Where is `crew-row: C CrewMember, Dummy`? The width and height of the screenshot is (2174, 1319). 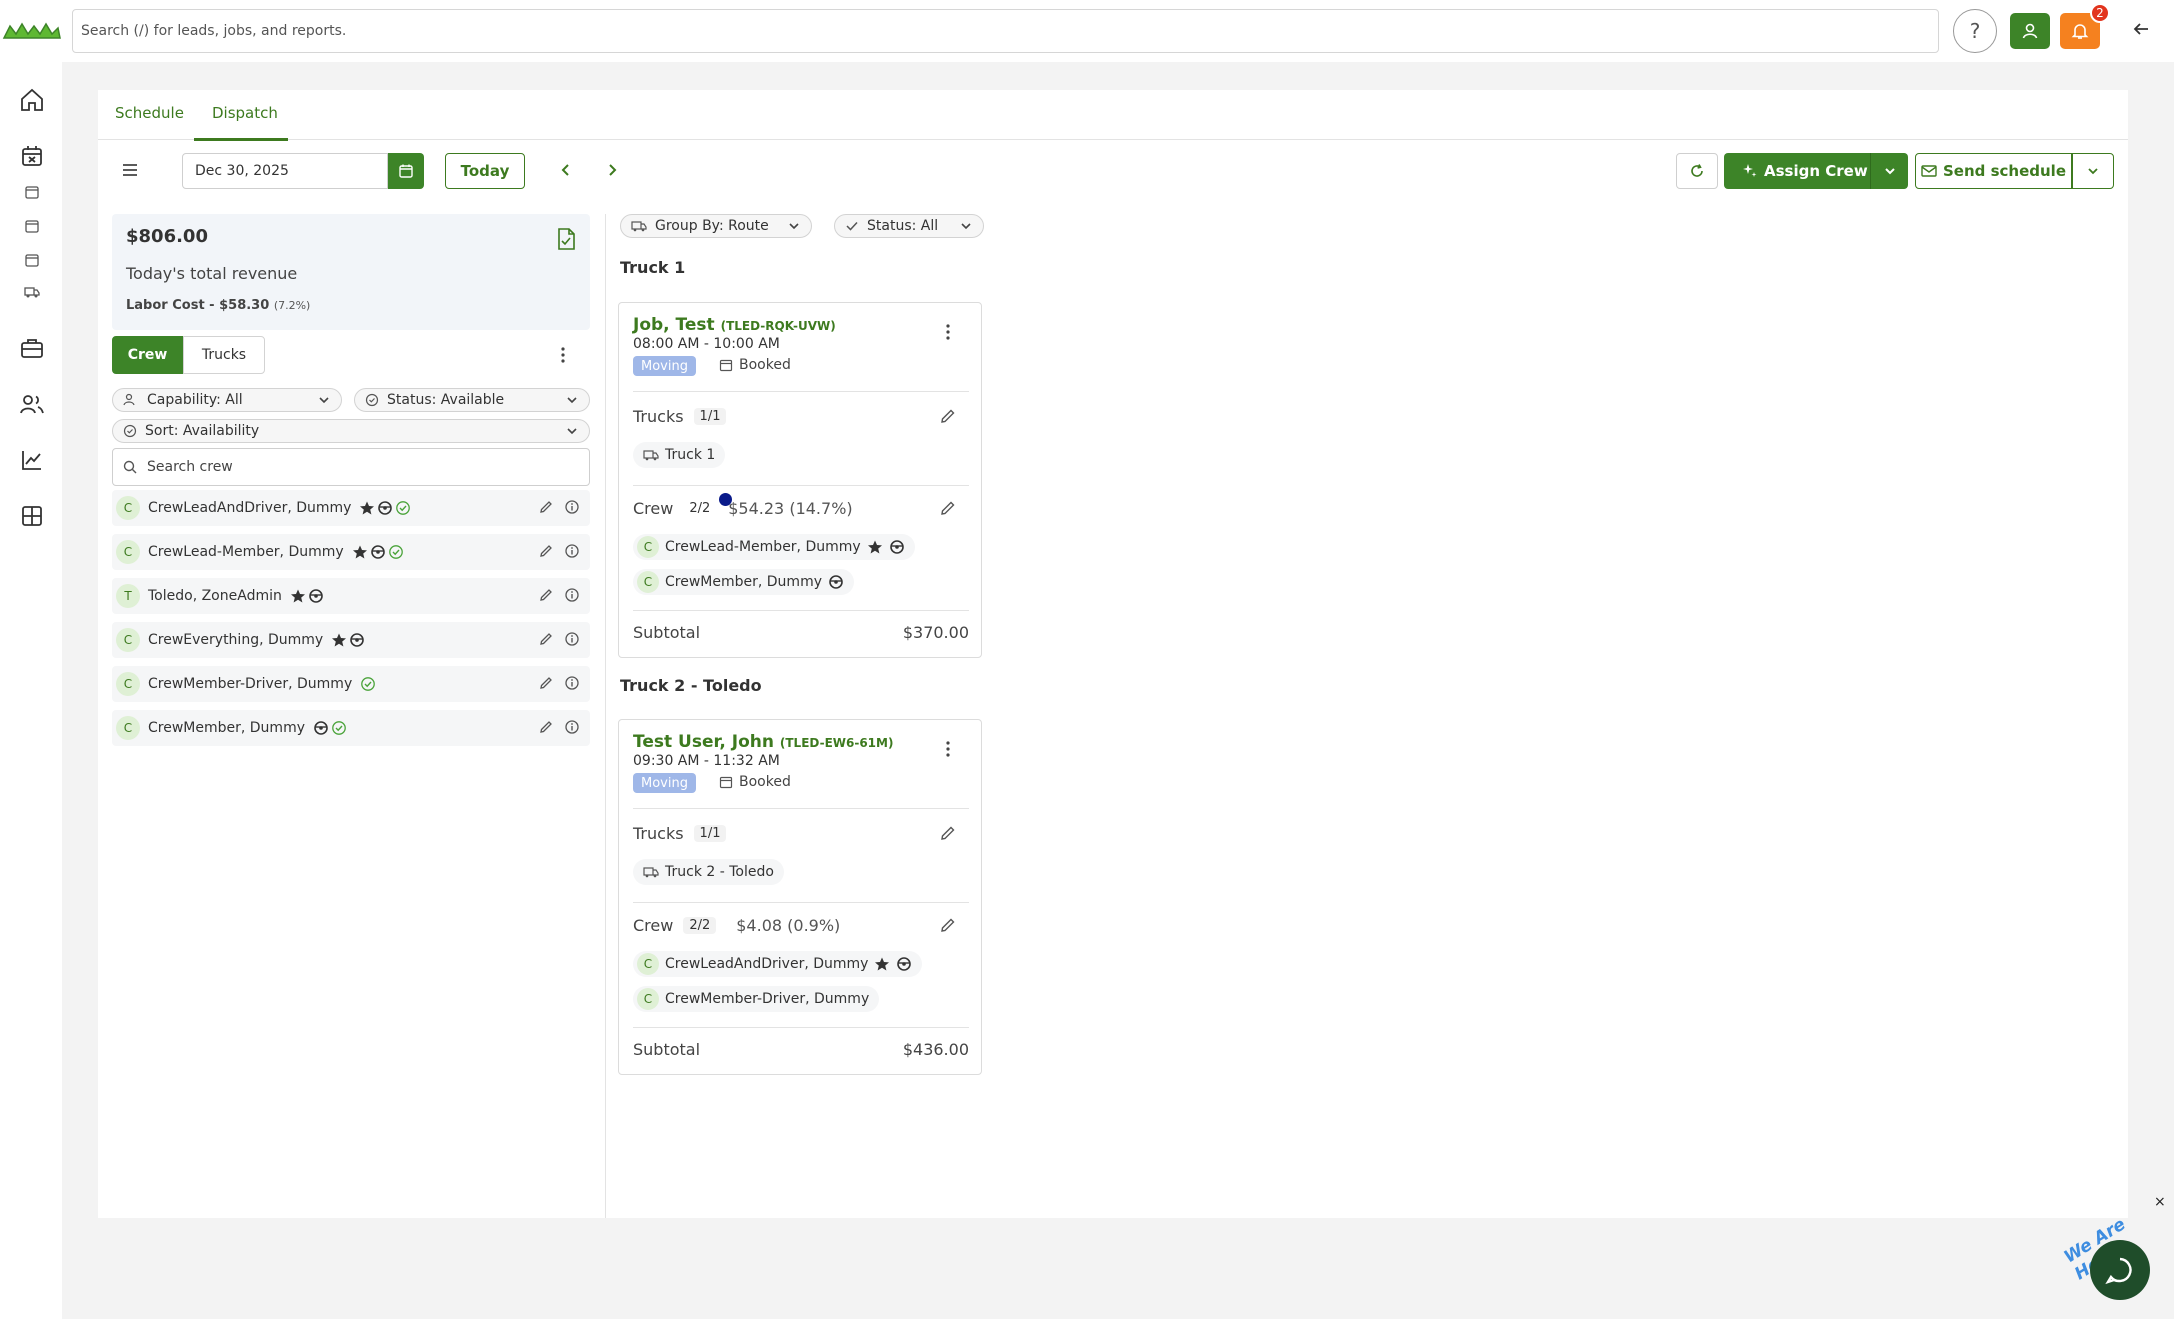
crew-row: C CrewMember, Dummy is located at coordinates (351, 728).